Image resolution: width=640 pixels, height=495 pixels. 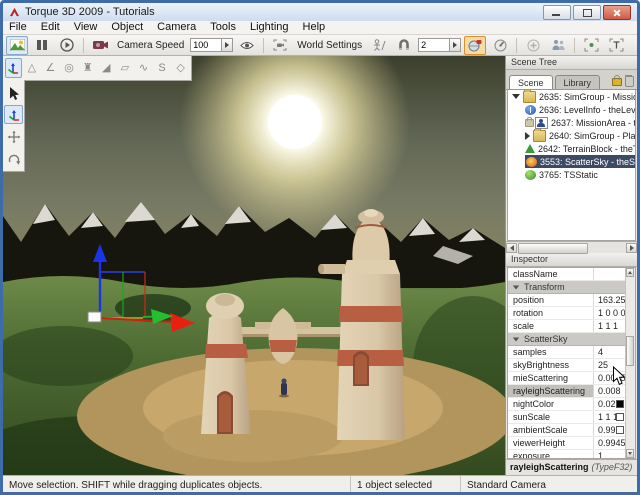 What do you see at coordinates (162, 68) in the screenshot?
I see `tool2-smooth-button: S` at bounding box center [162, 68].